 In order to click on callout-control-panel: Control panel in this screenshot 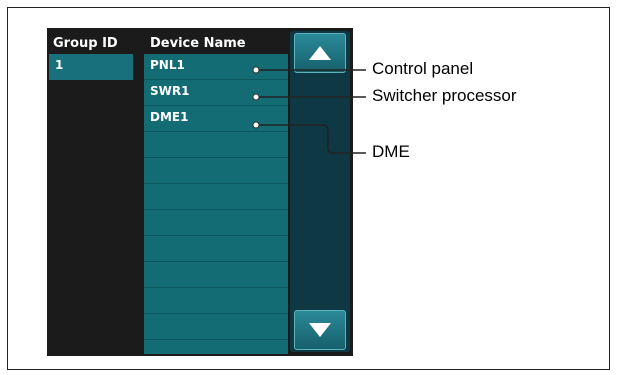, I will do `click(423, 68)`.